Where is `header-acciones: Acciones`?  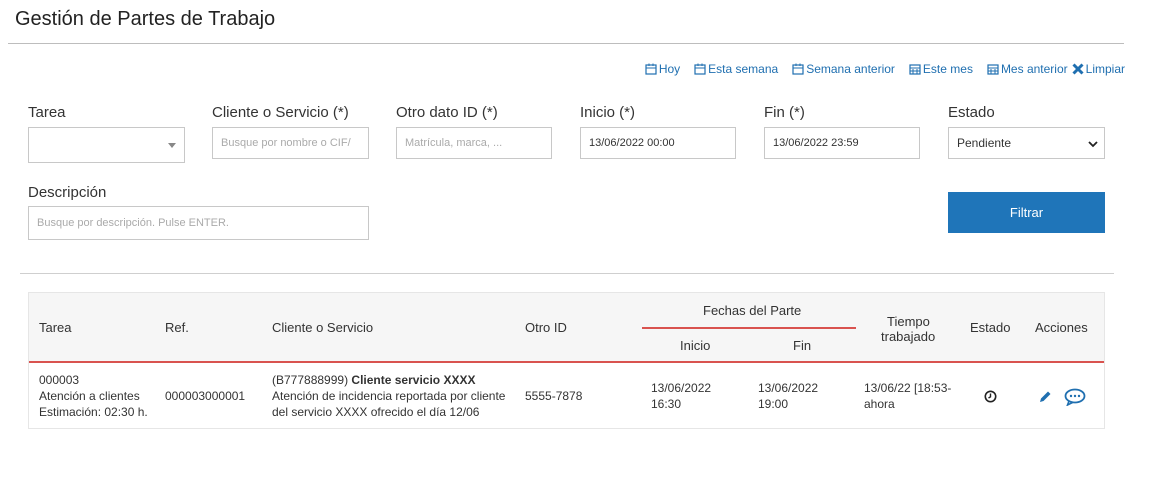 header-acciones: Acciones is located at coordinates (1061, 327).